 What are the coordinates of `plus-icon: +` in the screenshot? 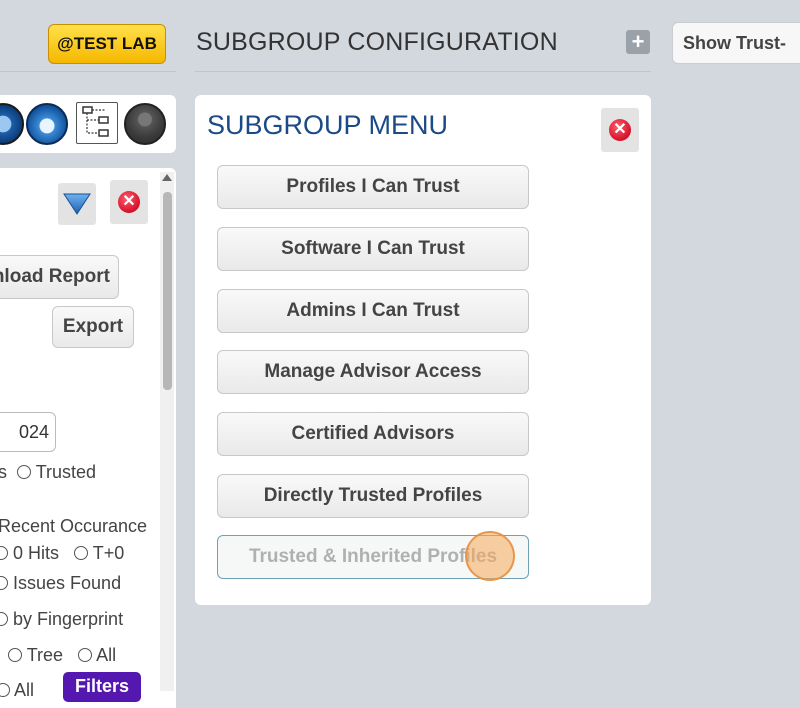 It's located at (638, 42).